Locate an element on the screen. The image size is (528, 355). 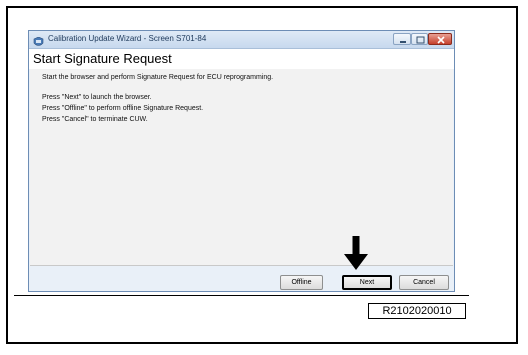
maximize-icon is located at coordinates (420, 40).